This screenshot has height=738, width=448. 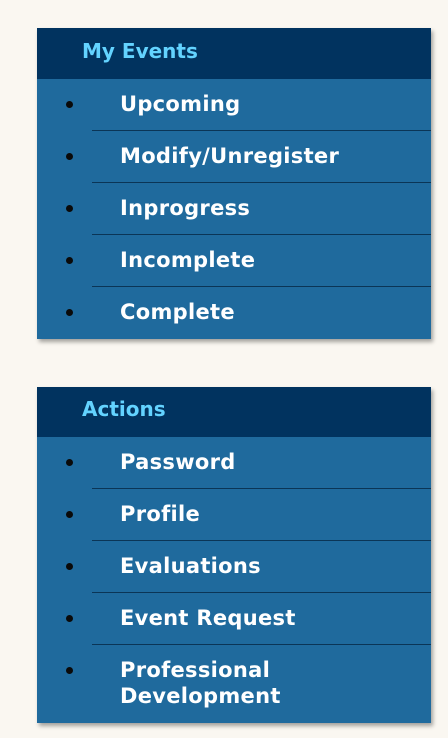 What do you see at coordinates (180, 105) in the screenshot?
I see `menu-item-label: Upcoming` at bounding box center [180, 105].